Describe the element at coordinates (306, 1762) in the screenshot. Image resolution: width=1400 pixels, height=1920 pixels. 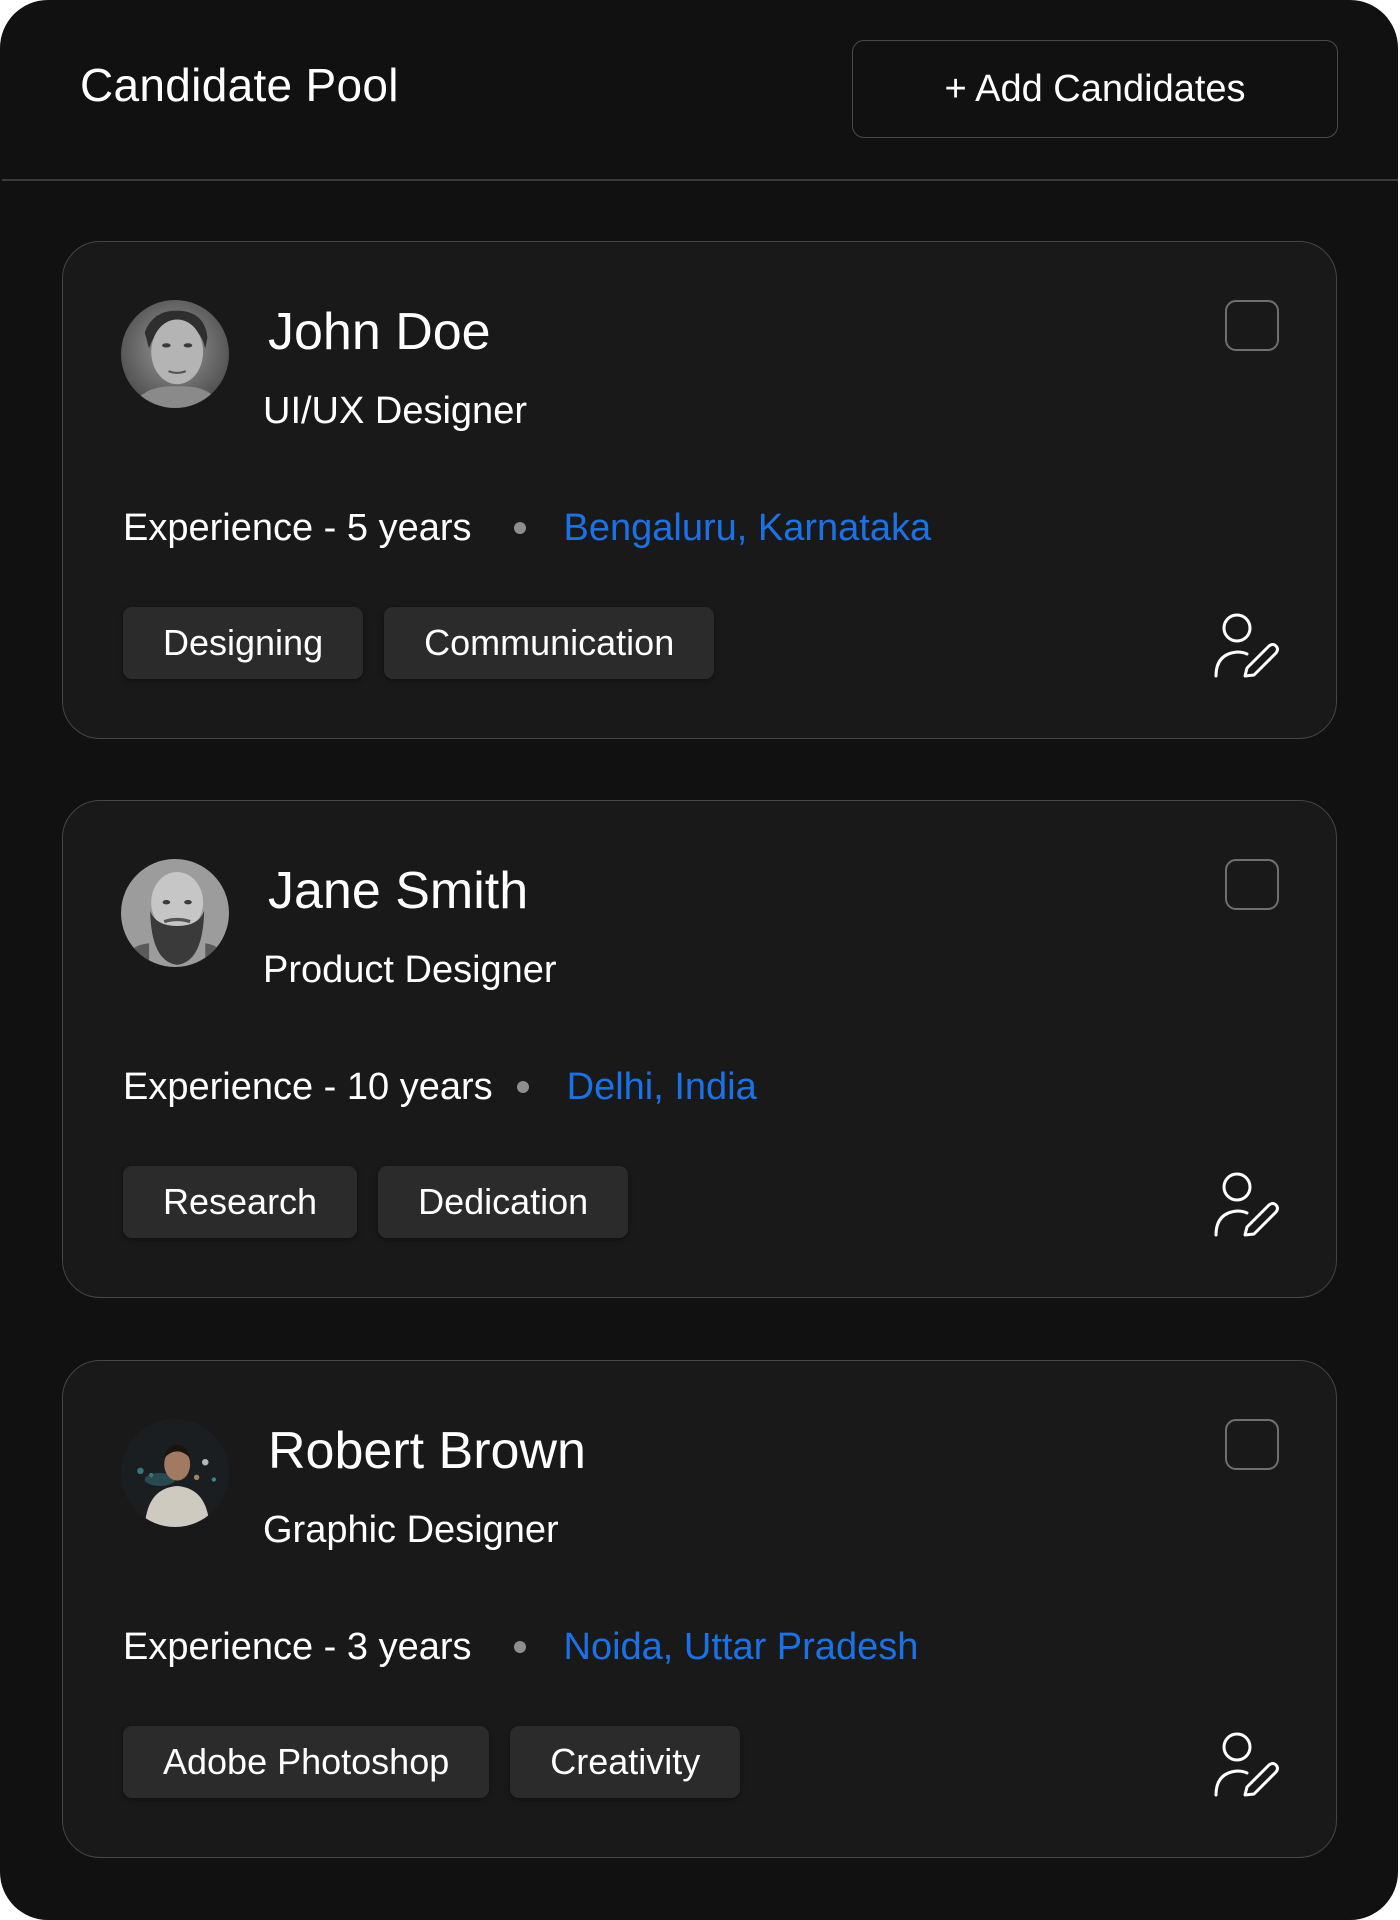
I see `skill-tag: Adobe Photoshop` at that location.